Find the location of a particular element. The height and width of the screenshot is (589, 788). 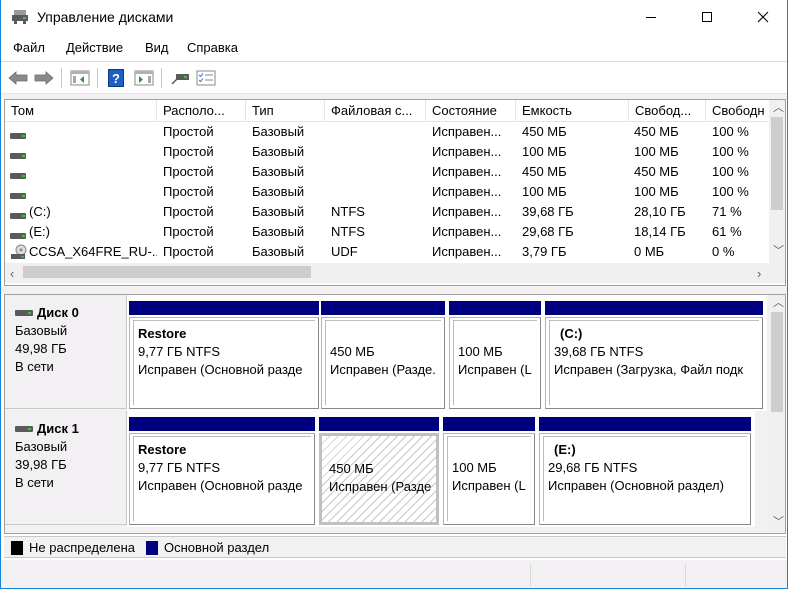

cell-fs: UDF is located at coordinates (344, 251).